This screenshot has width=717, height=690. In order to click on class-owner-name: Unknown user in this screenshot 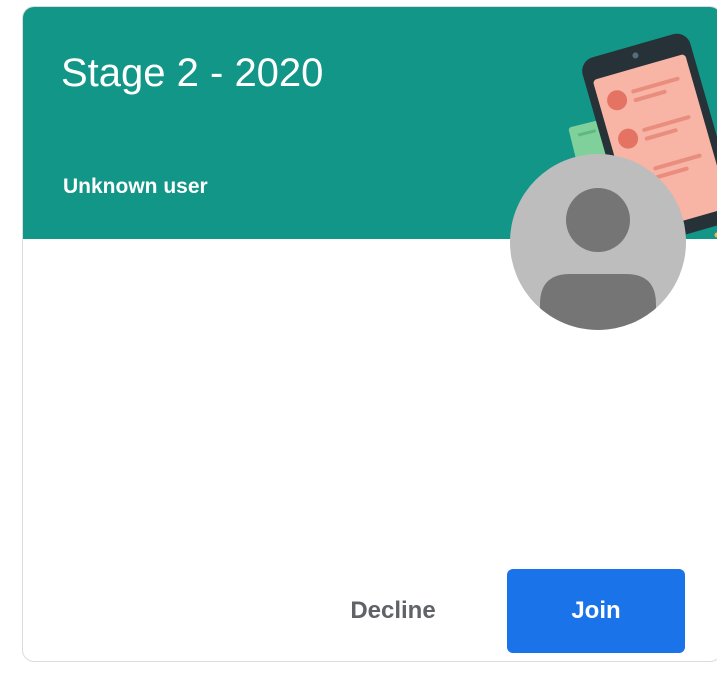, I will do `click(135, 186)`.